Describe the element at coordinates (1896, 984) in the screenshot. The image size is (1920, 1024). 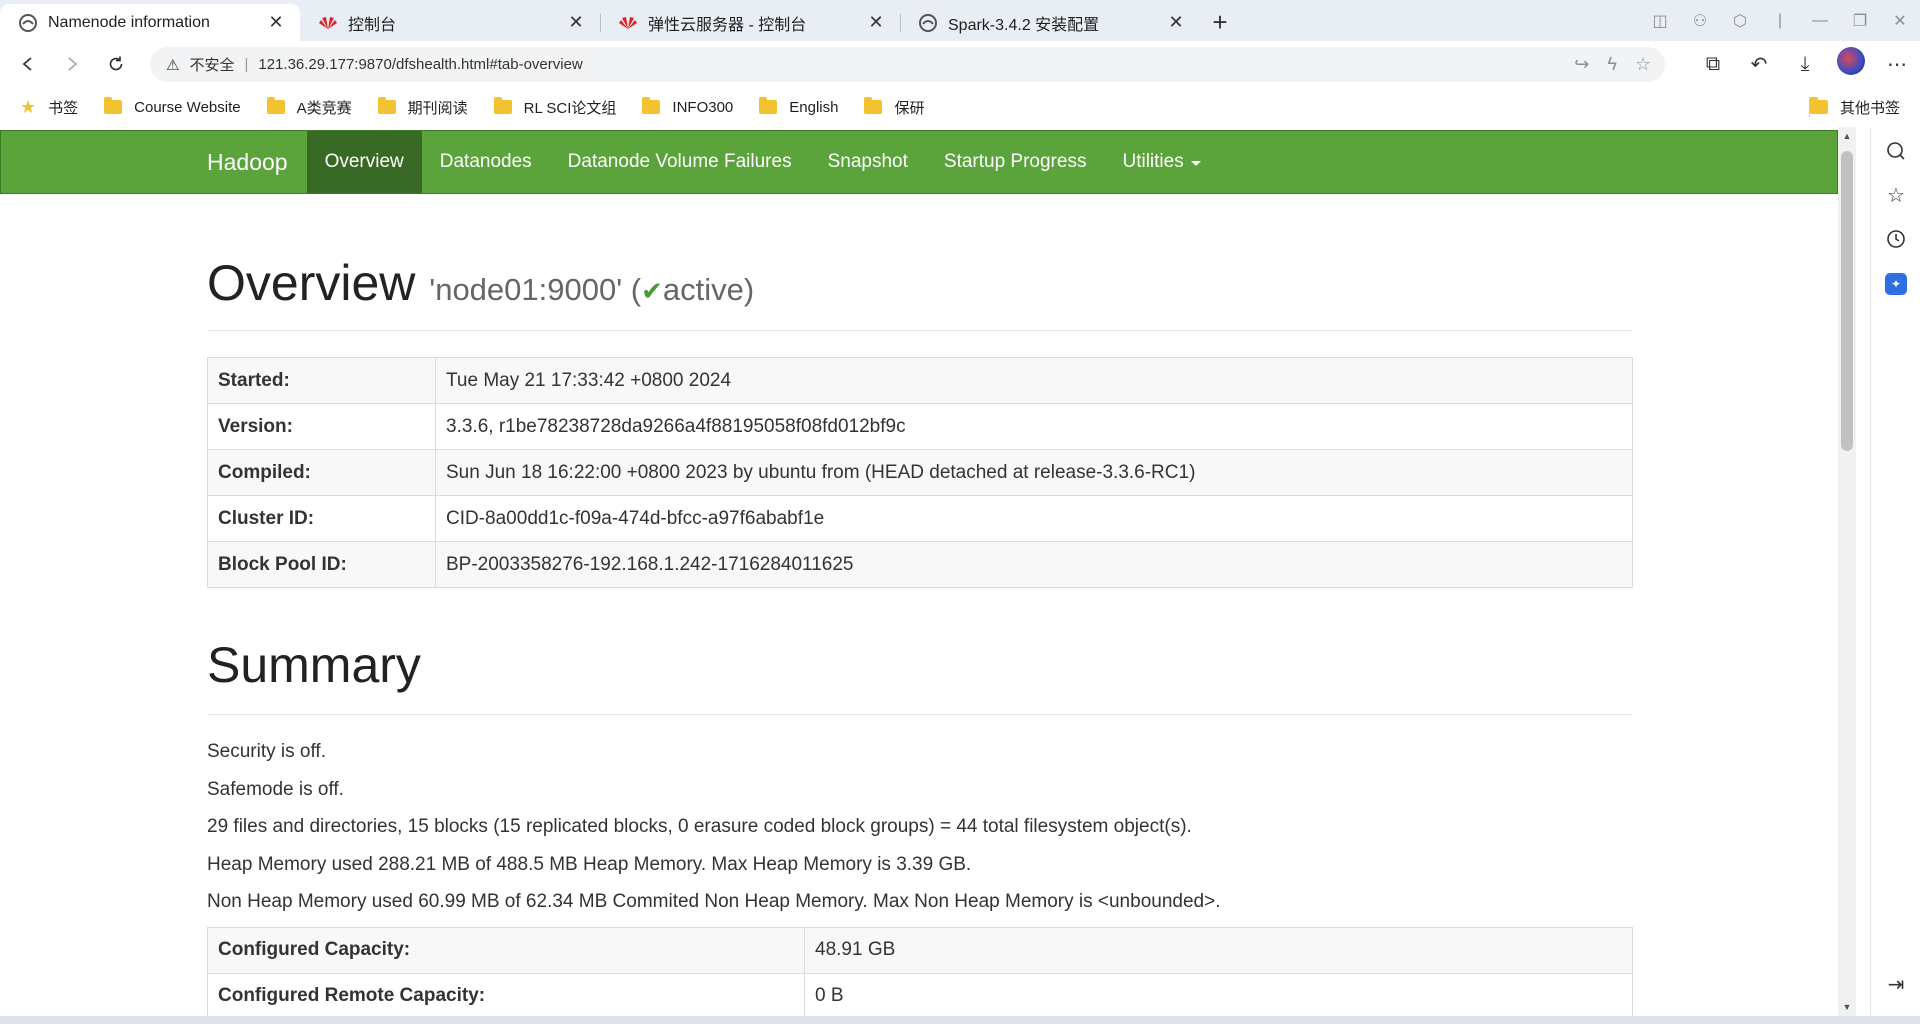
I see `collapse-panel-icon: ⇥` at that location.